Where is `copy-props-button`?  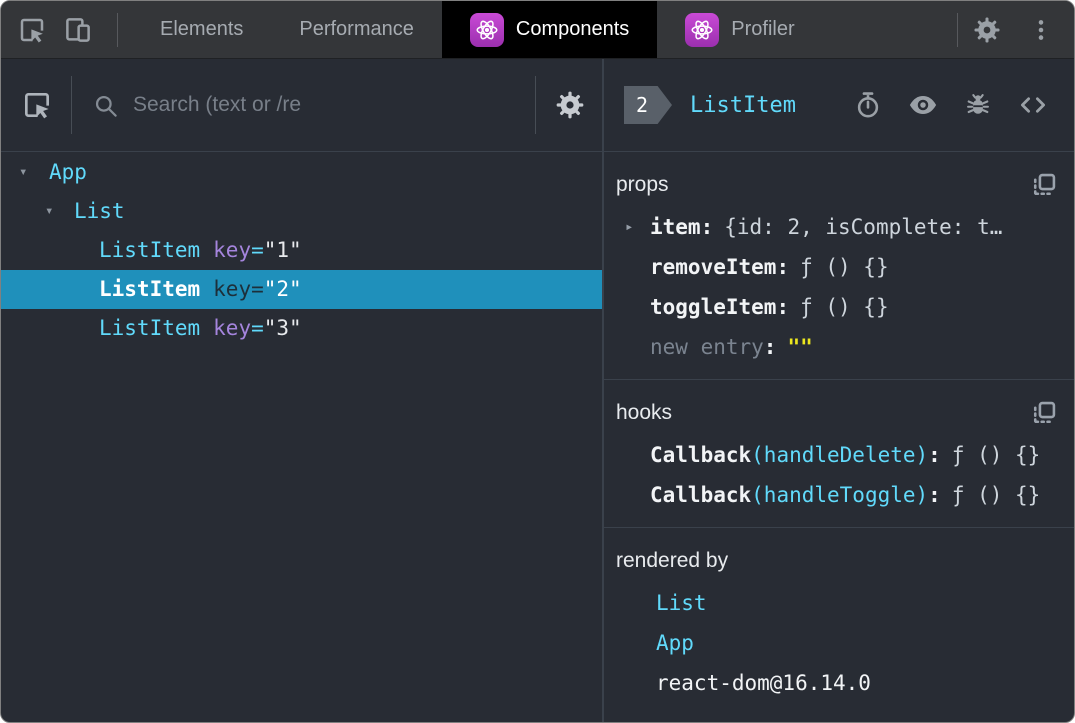
copy-props-button is located at coordinates (1044, 185).